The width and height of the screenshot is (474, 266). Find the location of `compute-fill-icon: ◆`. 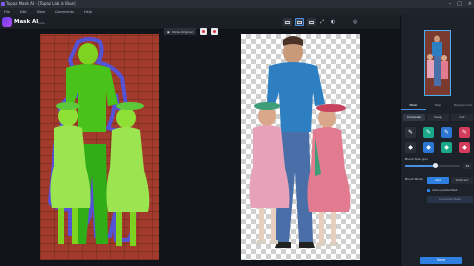

compute-fill-icon: ◆ is located at coordinates (428, 147).